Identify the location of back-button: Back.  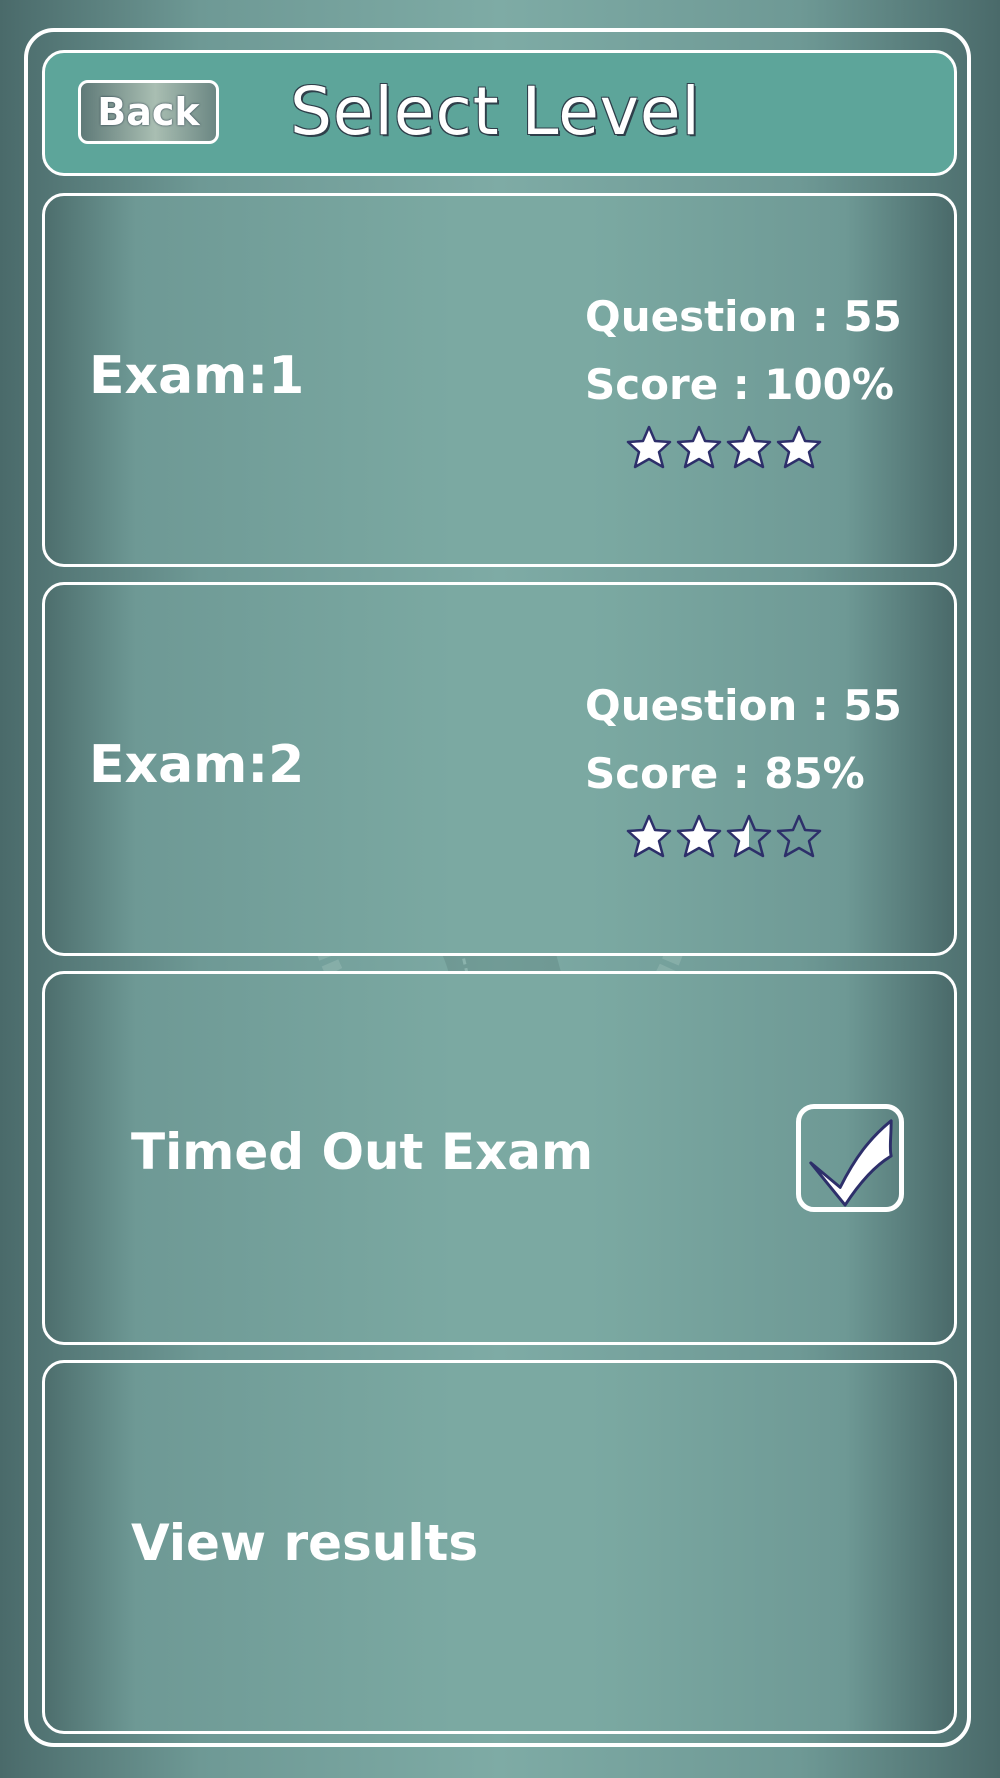
(148, 112).